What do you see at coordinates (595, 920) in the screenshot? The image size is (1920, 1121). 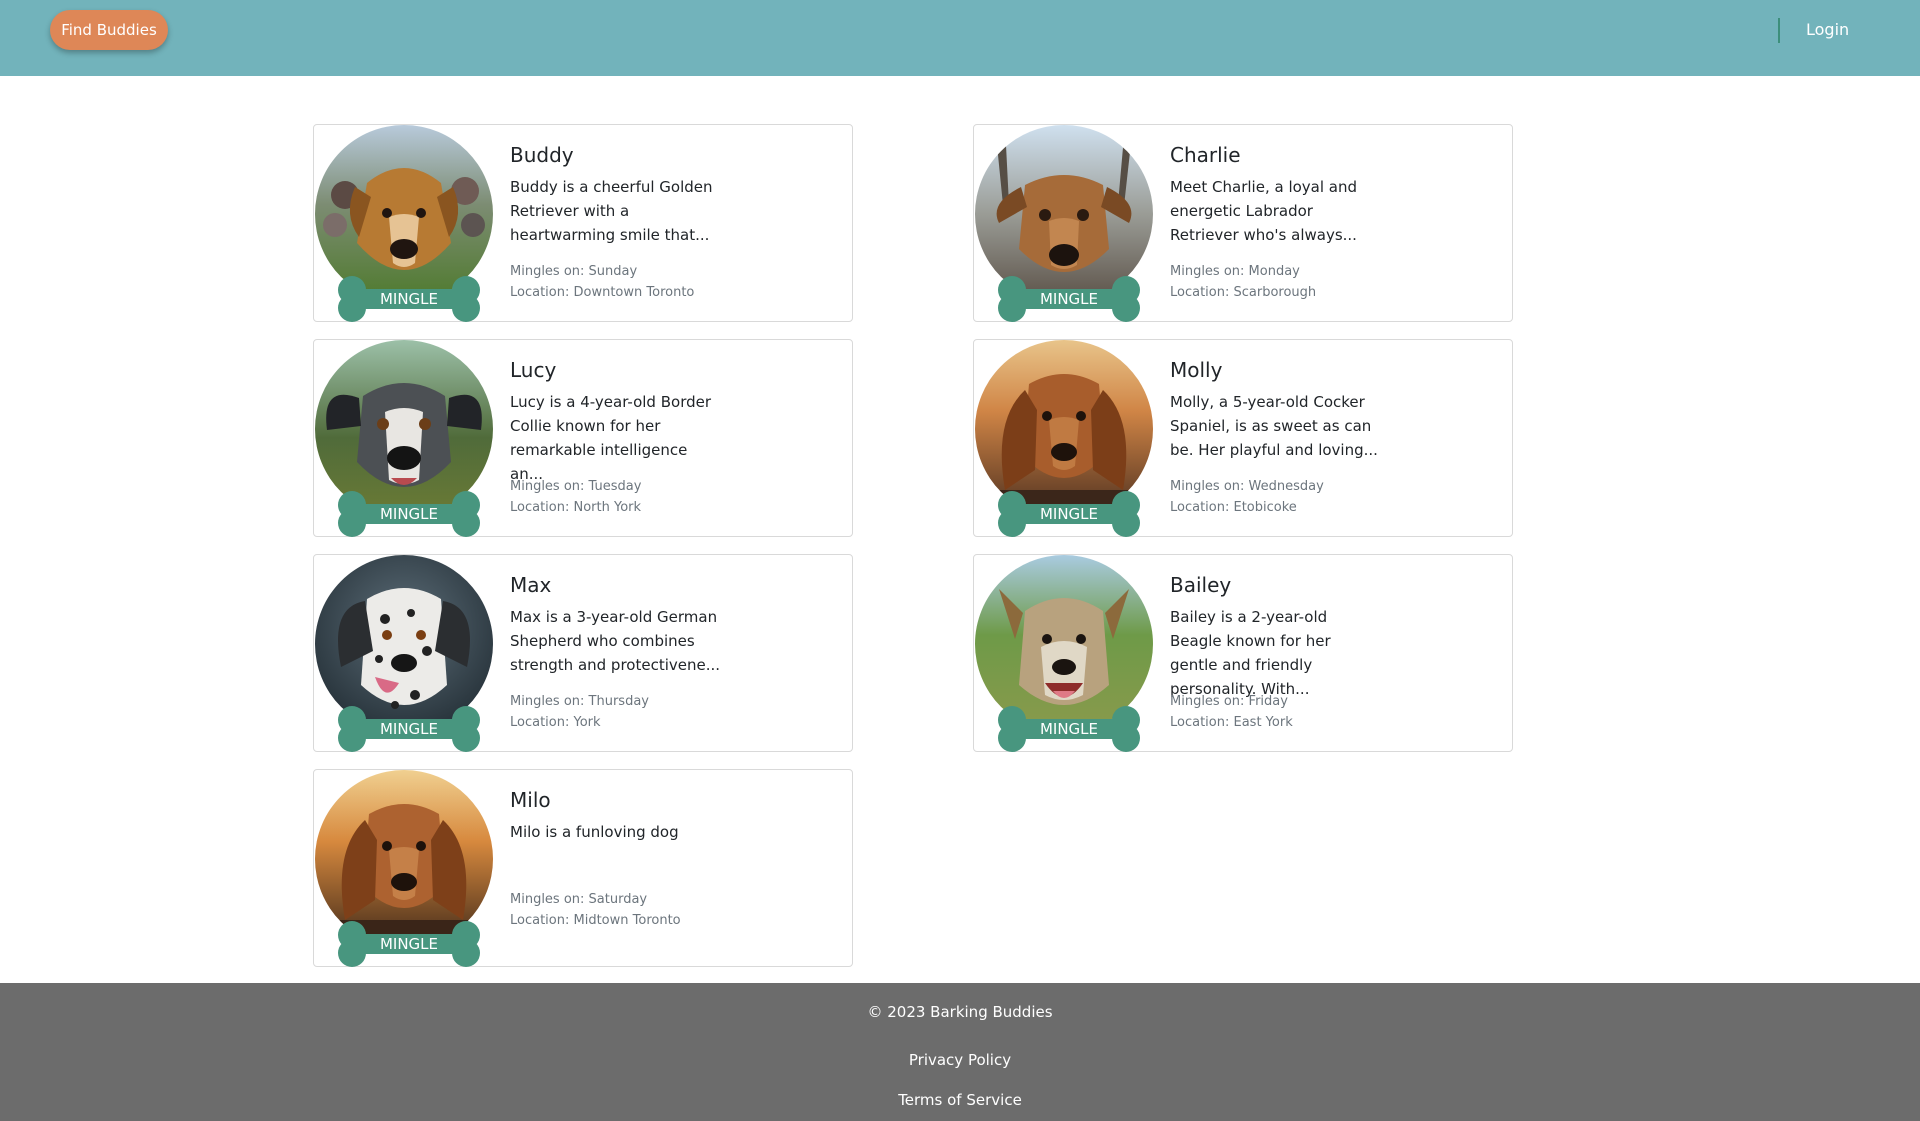 I see `dog-location: Location: Midtown Toronto` at bounding box center [595, 920].